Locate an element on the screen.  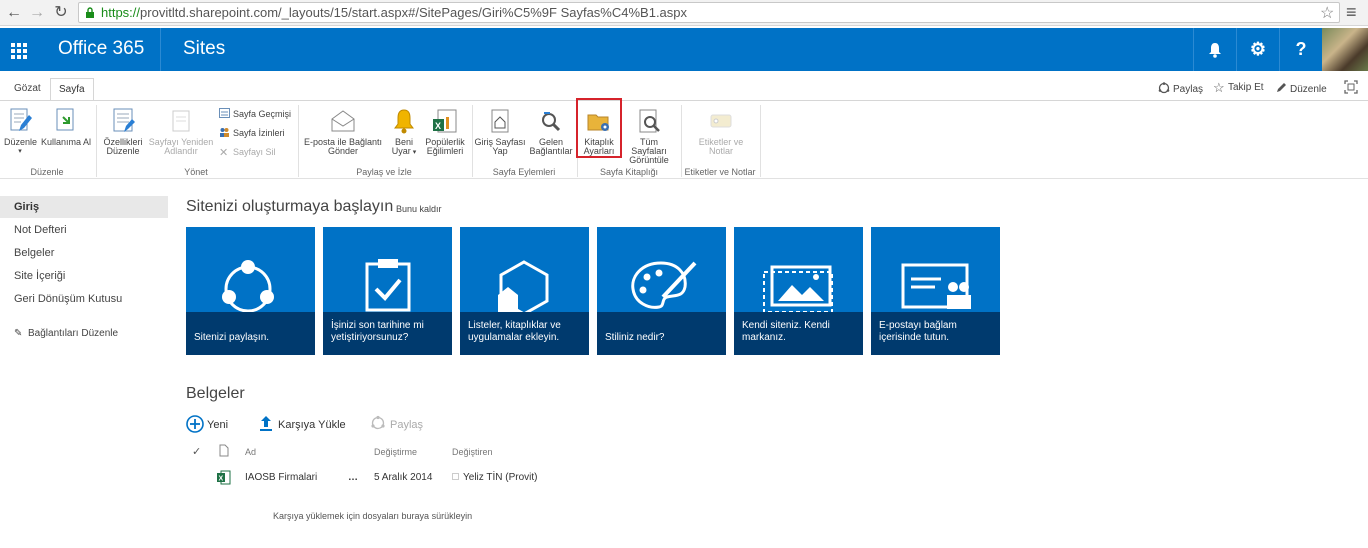
checkout-button: Kullanıma Al is located at coordinates (66, 127).